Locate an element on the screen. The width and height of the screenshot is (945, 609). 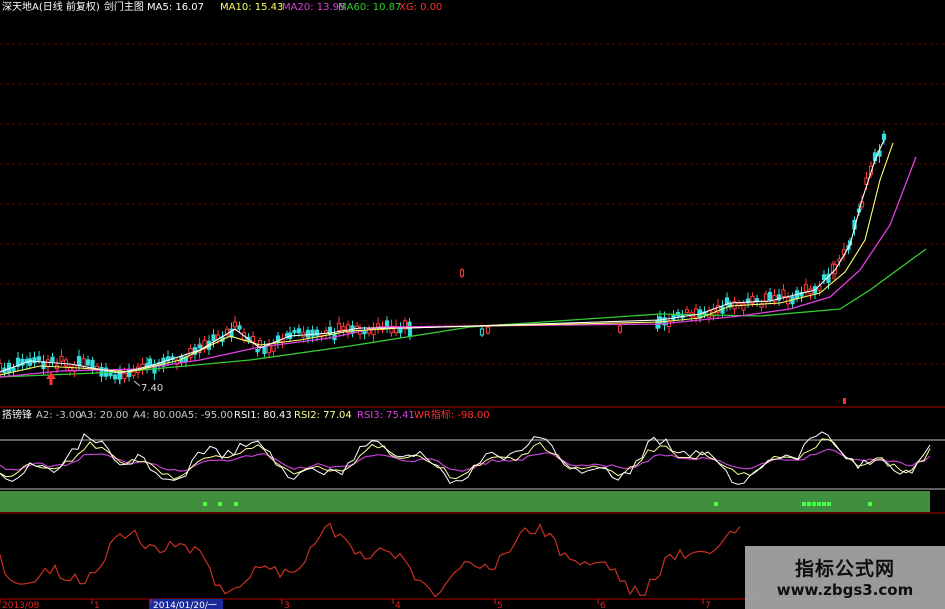
signal-strip is located at coordinates (465, 501).